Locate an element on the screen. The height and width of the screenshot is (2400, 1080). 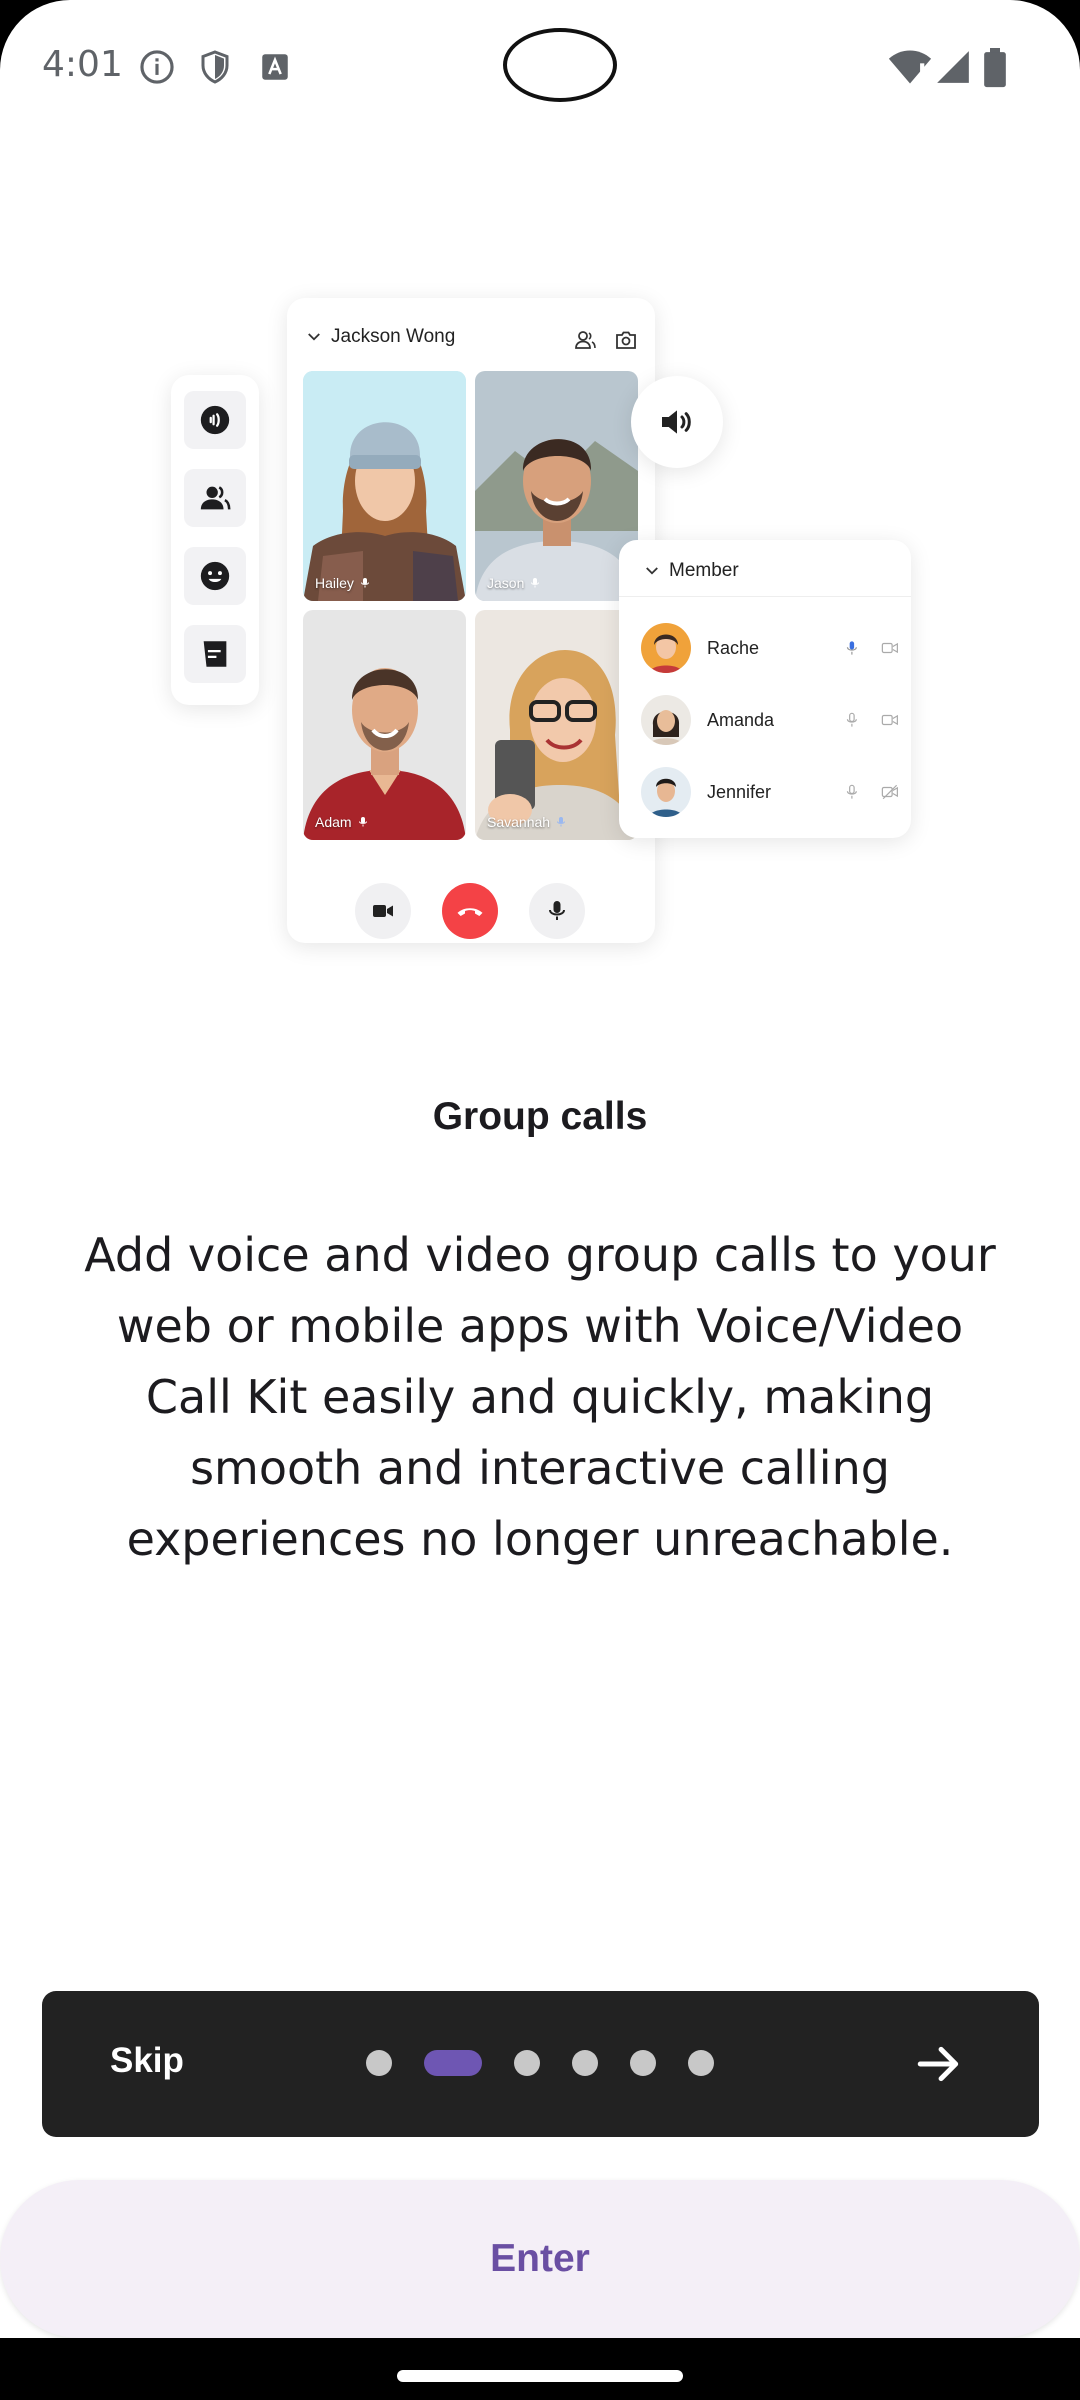
enter-button-label: Enter is located at coordinates (540, 2258).